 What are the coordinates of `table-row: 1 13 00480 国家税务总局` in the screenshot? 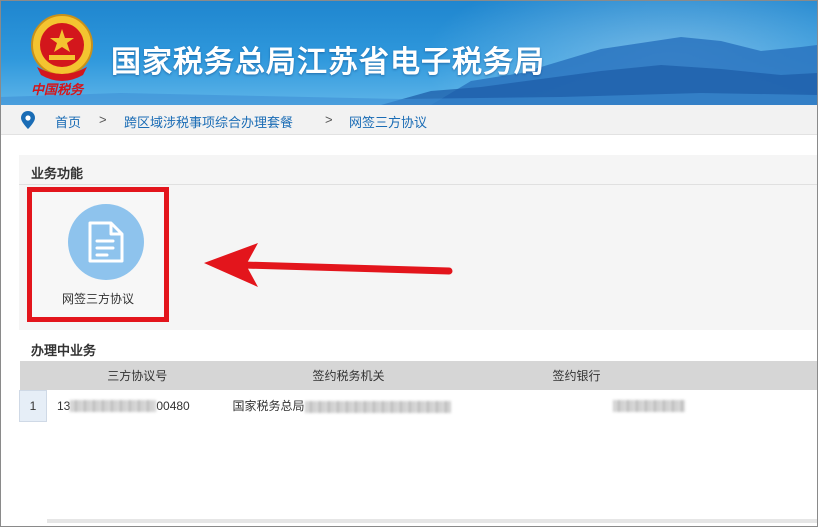 It's located at (418, 405).